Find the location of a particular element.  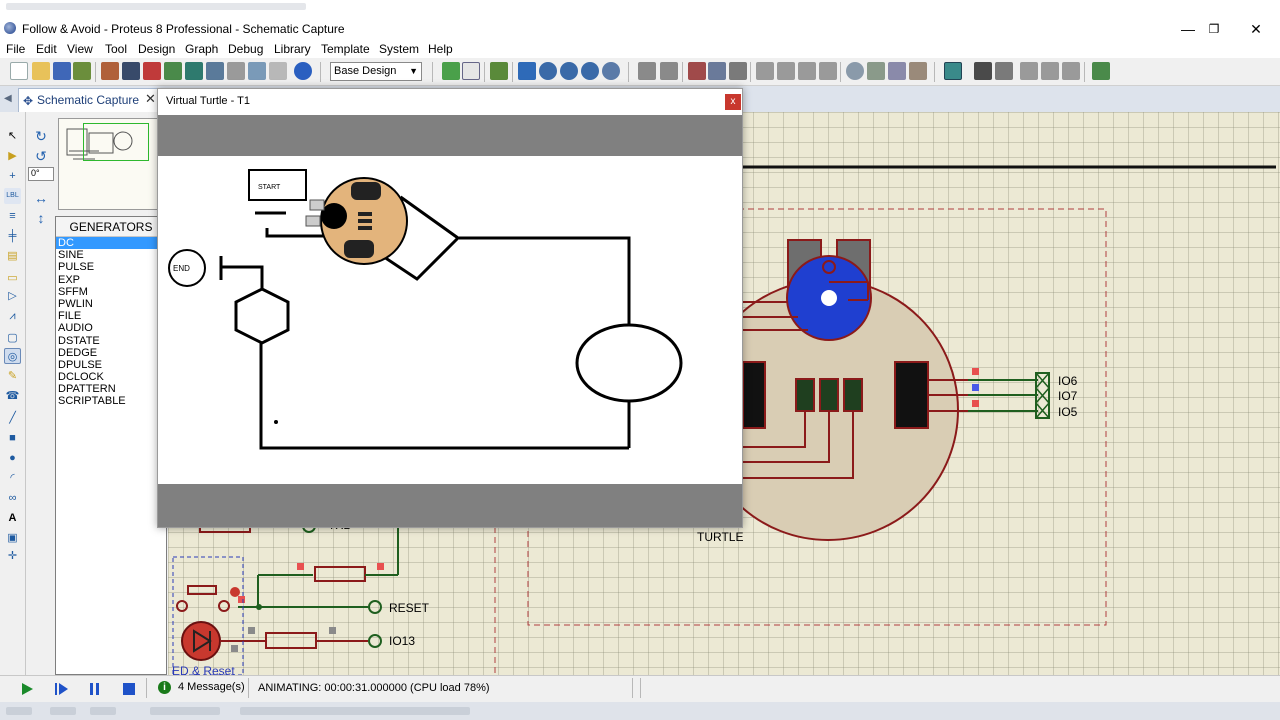

overview-viewport is located at coordinates (116, 142).